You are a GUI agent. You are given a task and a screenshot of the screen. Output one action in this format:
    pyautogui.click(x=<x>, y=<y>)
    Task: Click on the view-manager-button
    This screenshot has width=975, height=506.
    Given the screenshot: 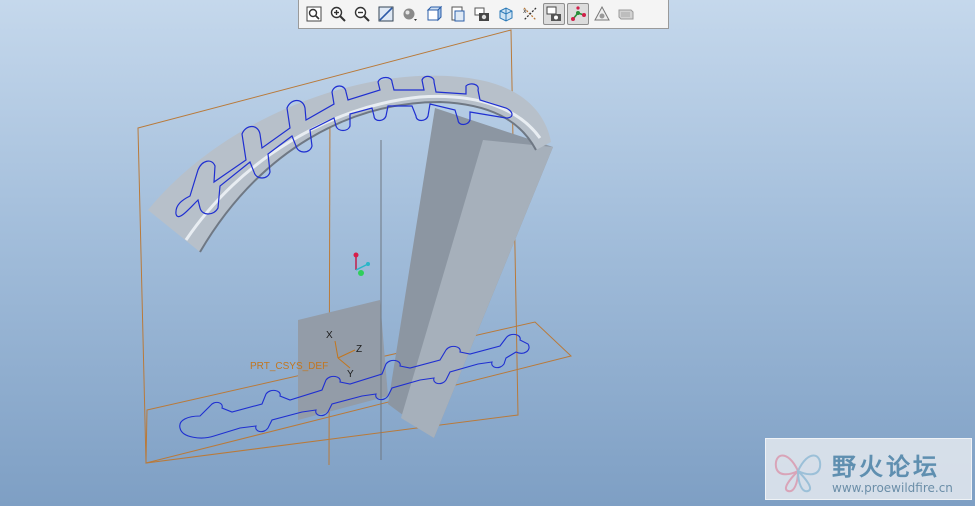 What is the action you would take?
    pyautogui.click(x=458, y=14)
    